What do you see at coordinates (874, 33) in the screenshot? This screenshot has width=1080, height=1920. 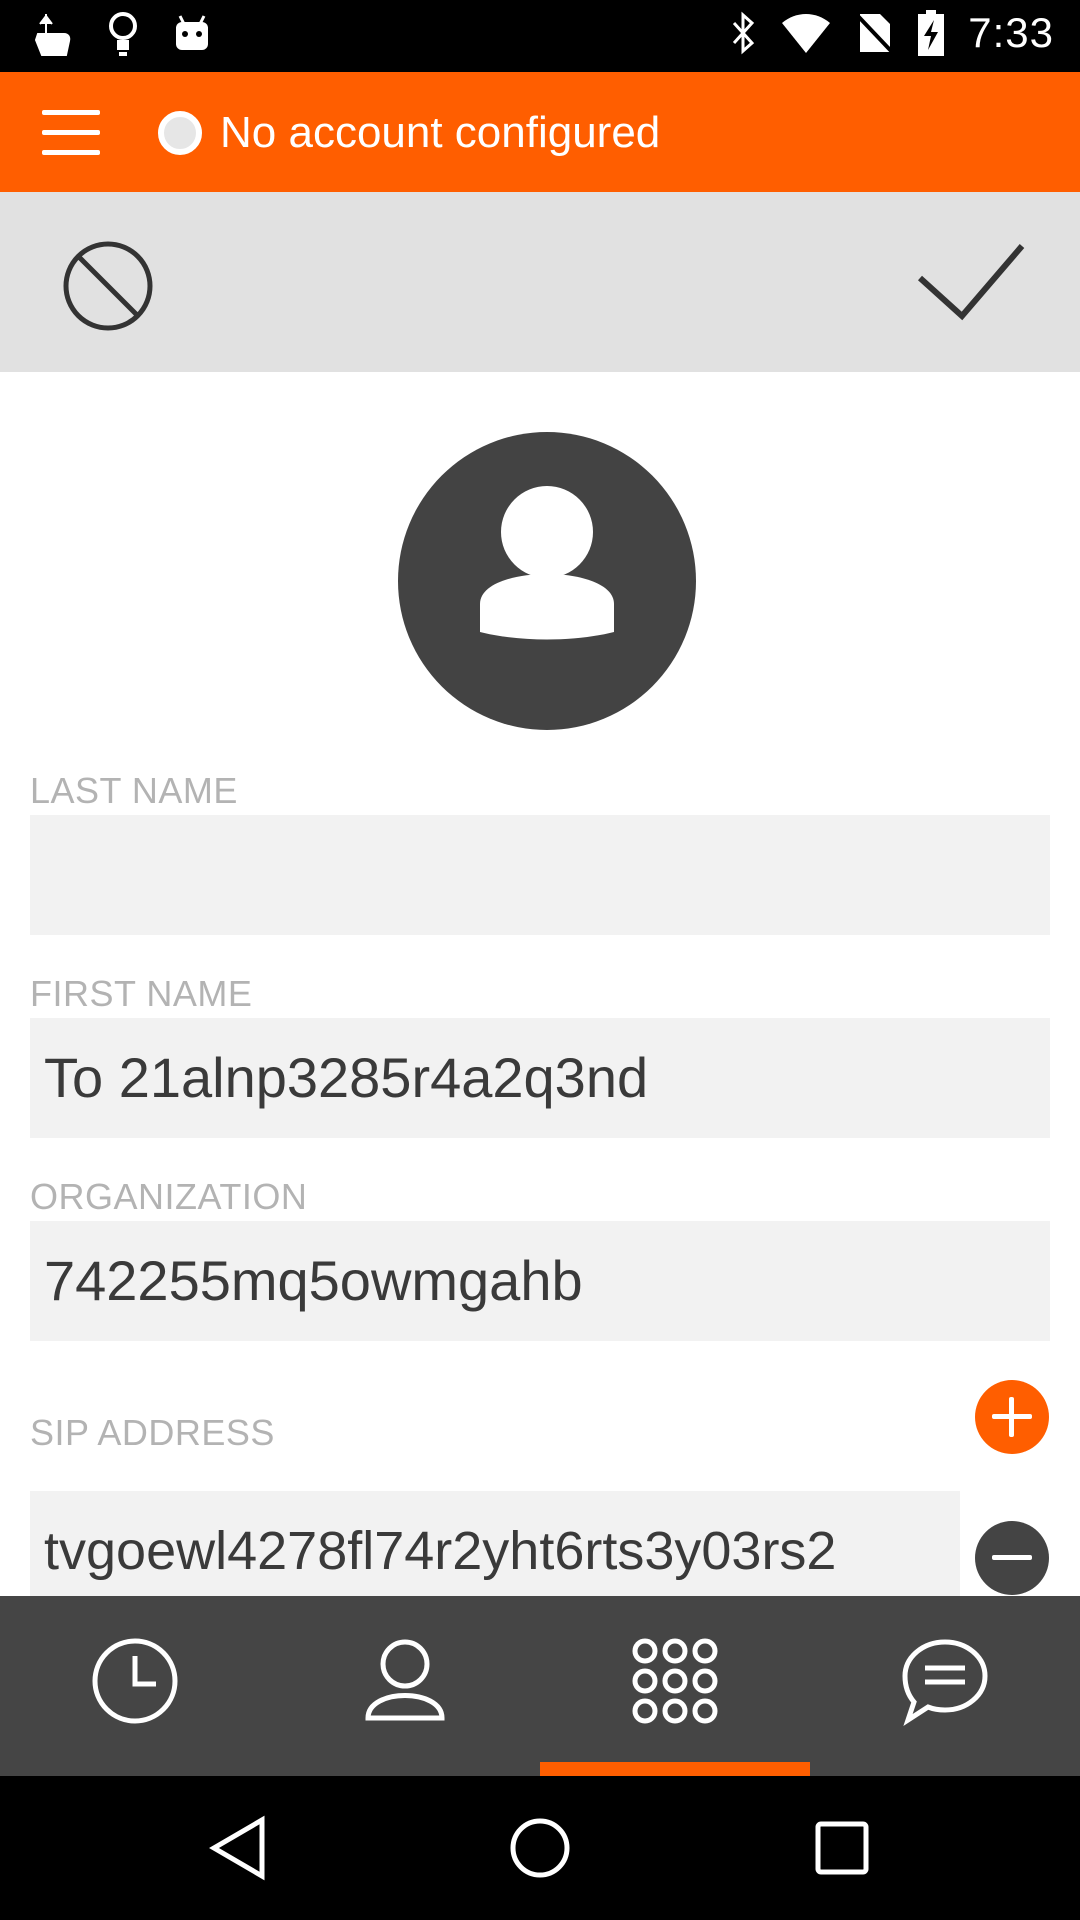 I see `no-sim-icon` at bounding box center [874, 33].